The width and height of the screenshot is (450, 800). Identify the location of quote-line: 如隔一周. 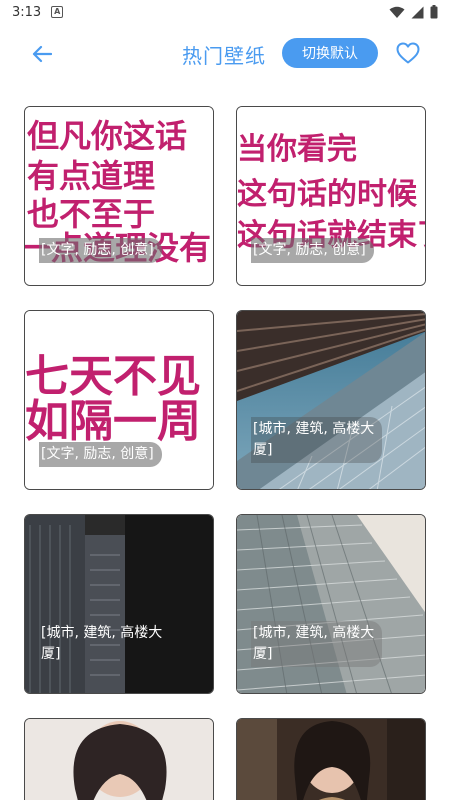
(113, 421).